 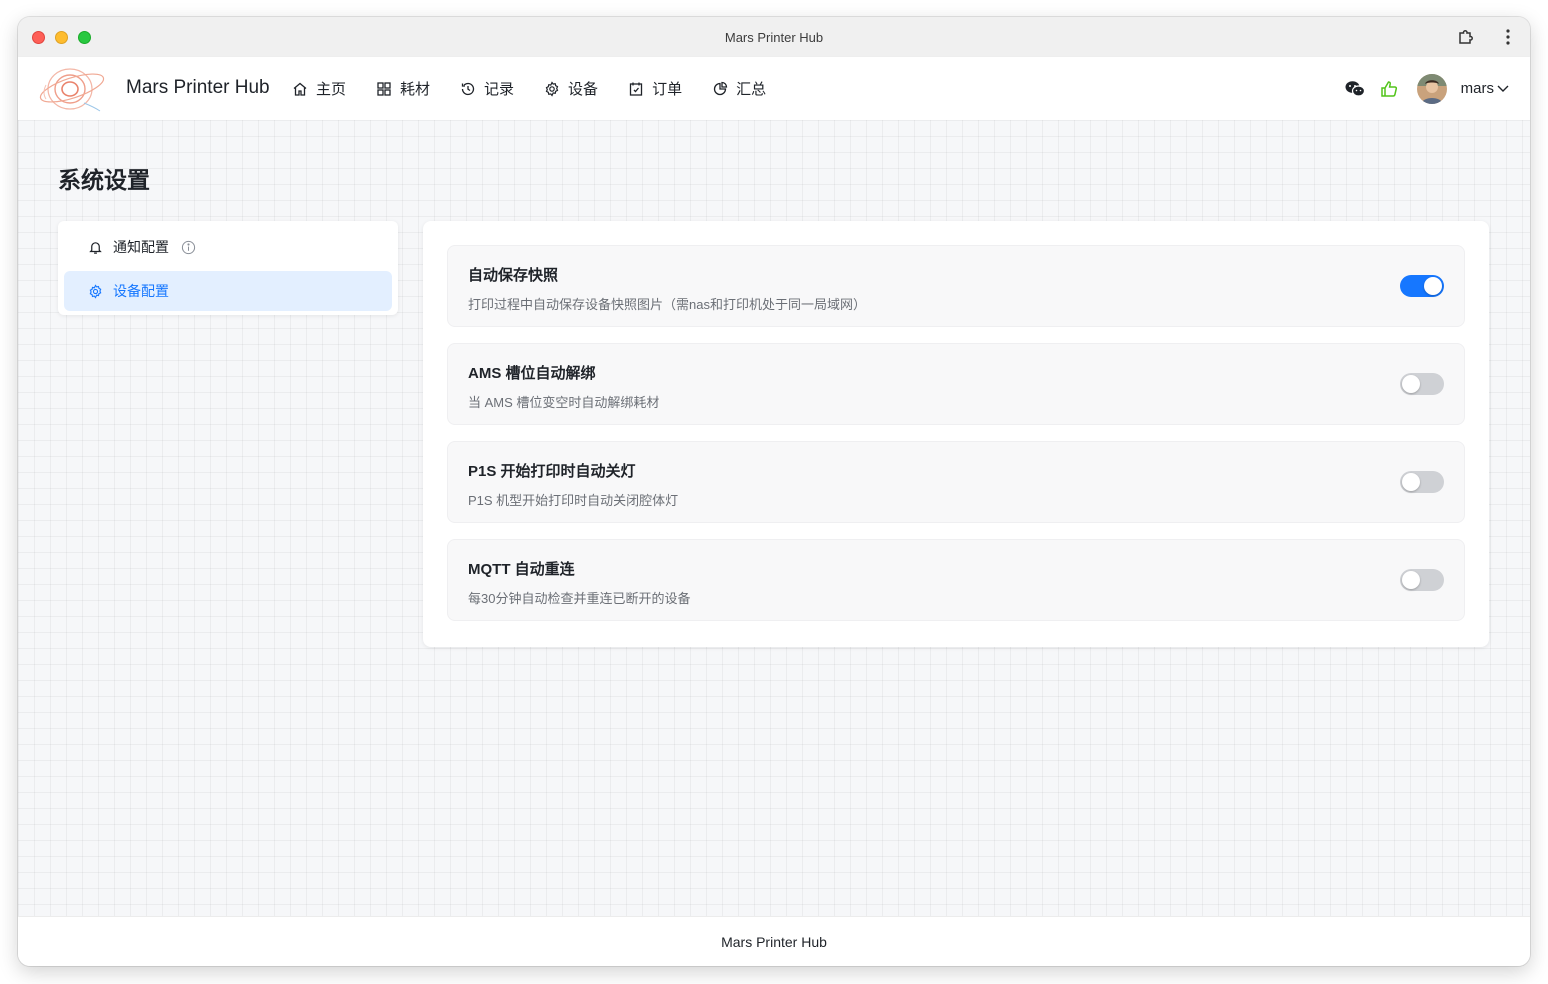 What do you see at coordinates (84, 37) in the screenshot?
I see `maximize-window-button` at bounding box center [84, 37].